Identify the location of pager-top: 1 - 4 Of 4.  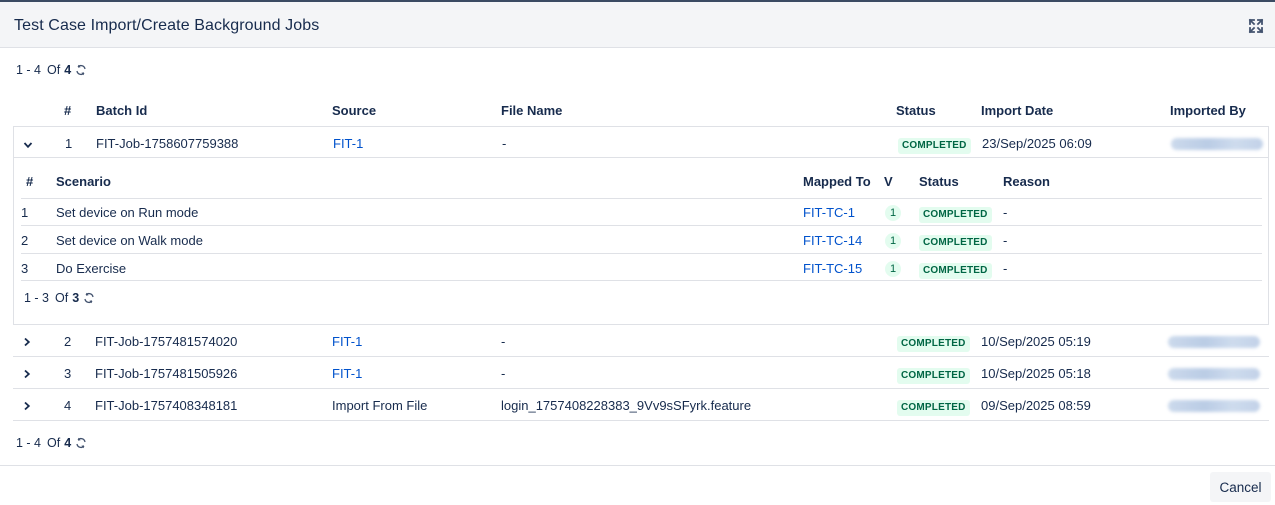
(51, 70).